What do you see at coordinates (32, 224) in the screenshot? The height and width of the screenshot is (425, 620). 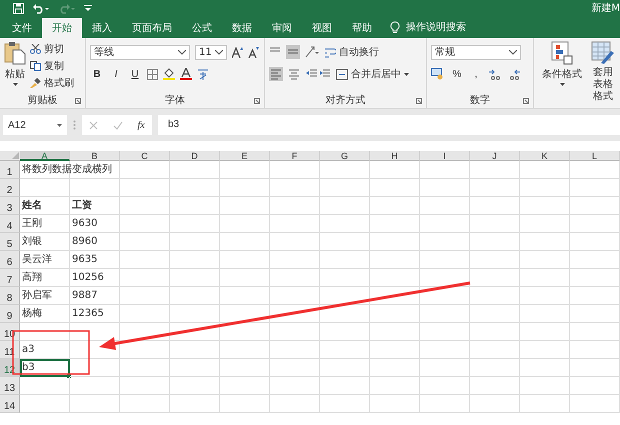 I see `cell-text: 王刚` at bounding box center [32, 224].